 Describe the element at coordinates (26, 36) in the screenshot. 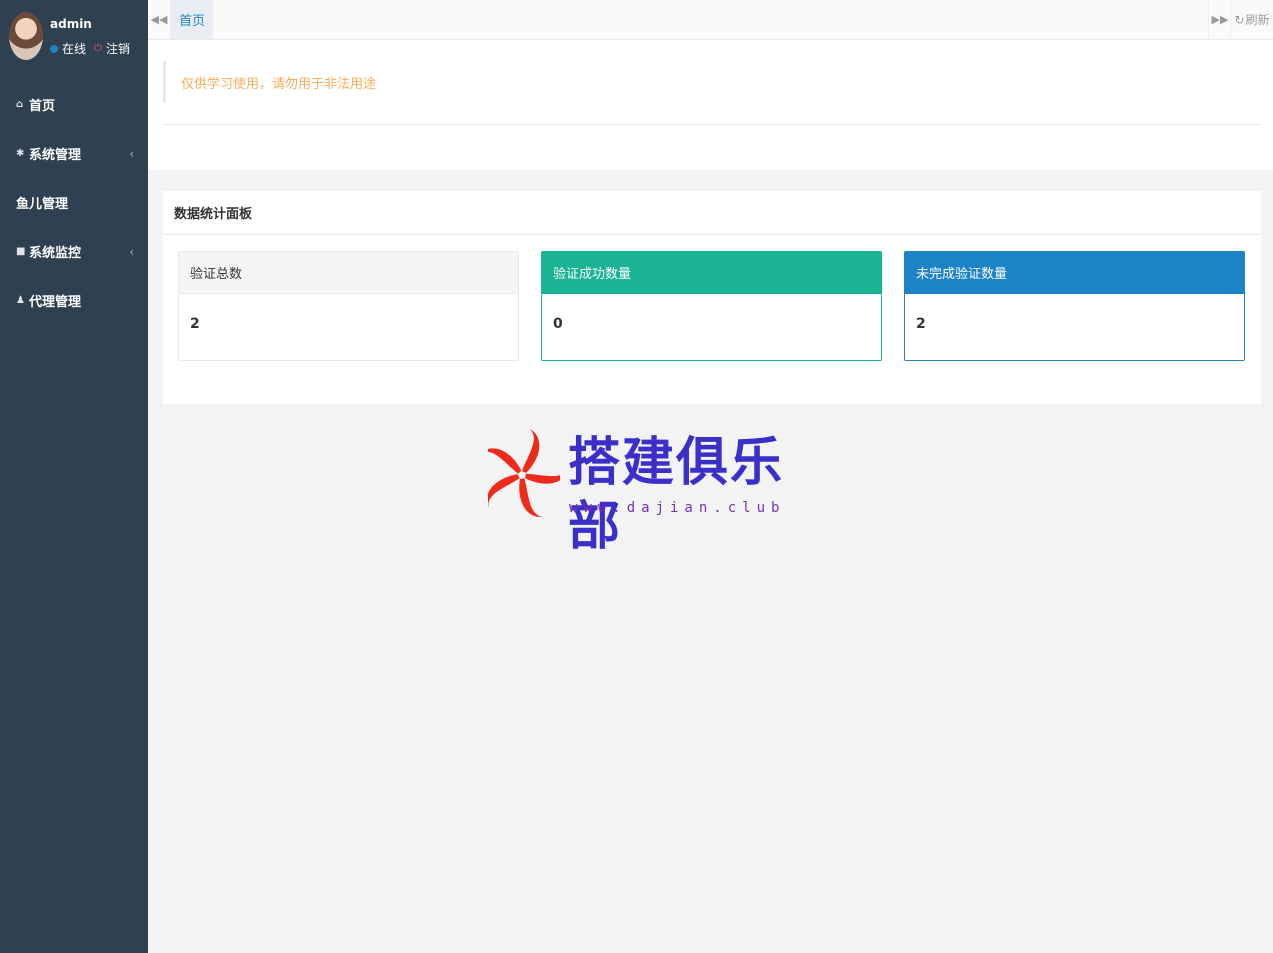

I see `avatar` at that location.